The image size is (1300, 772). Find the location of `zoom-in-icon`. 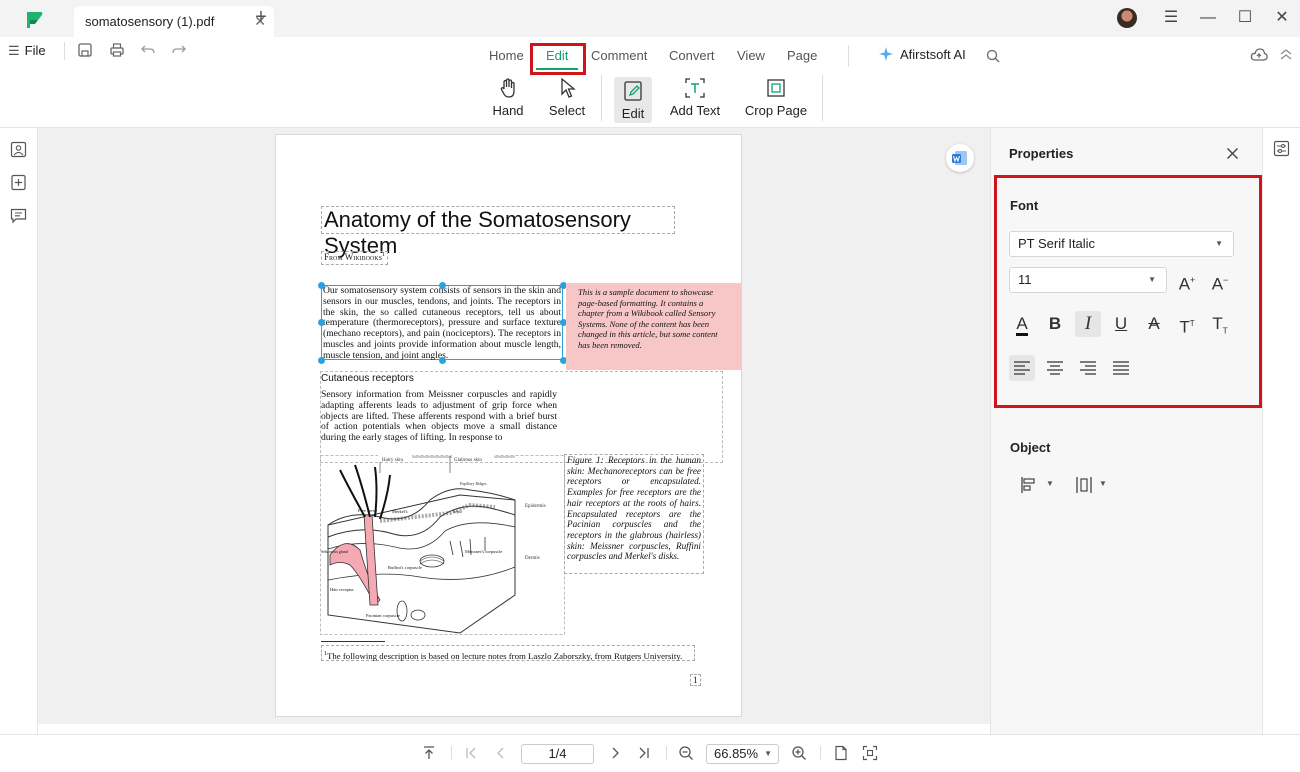

zoom-in-icon is located at coordinates (799, 753).